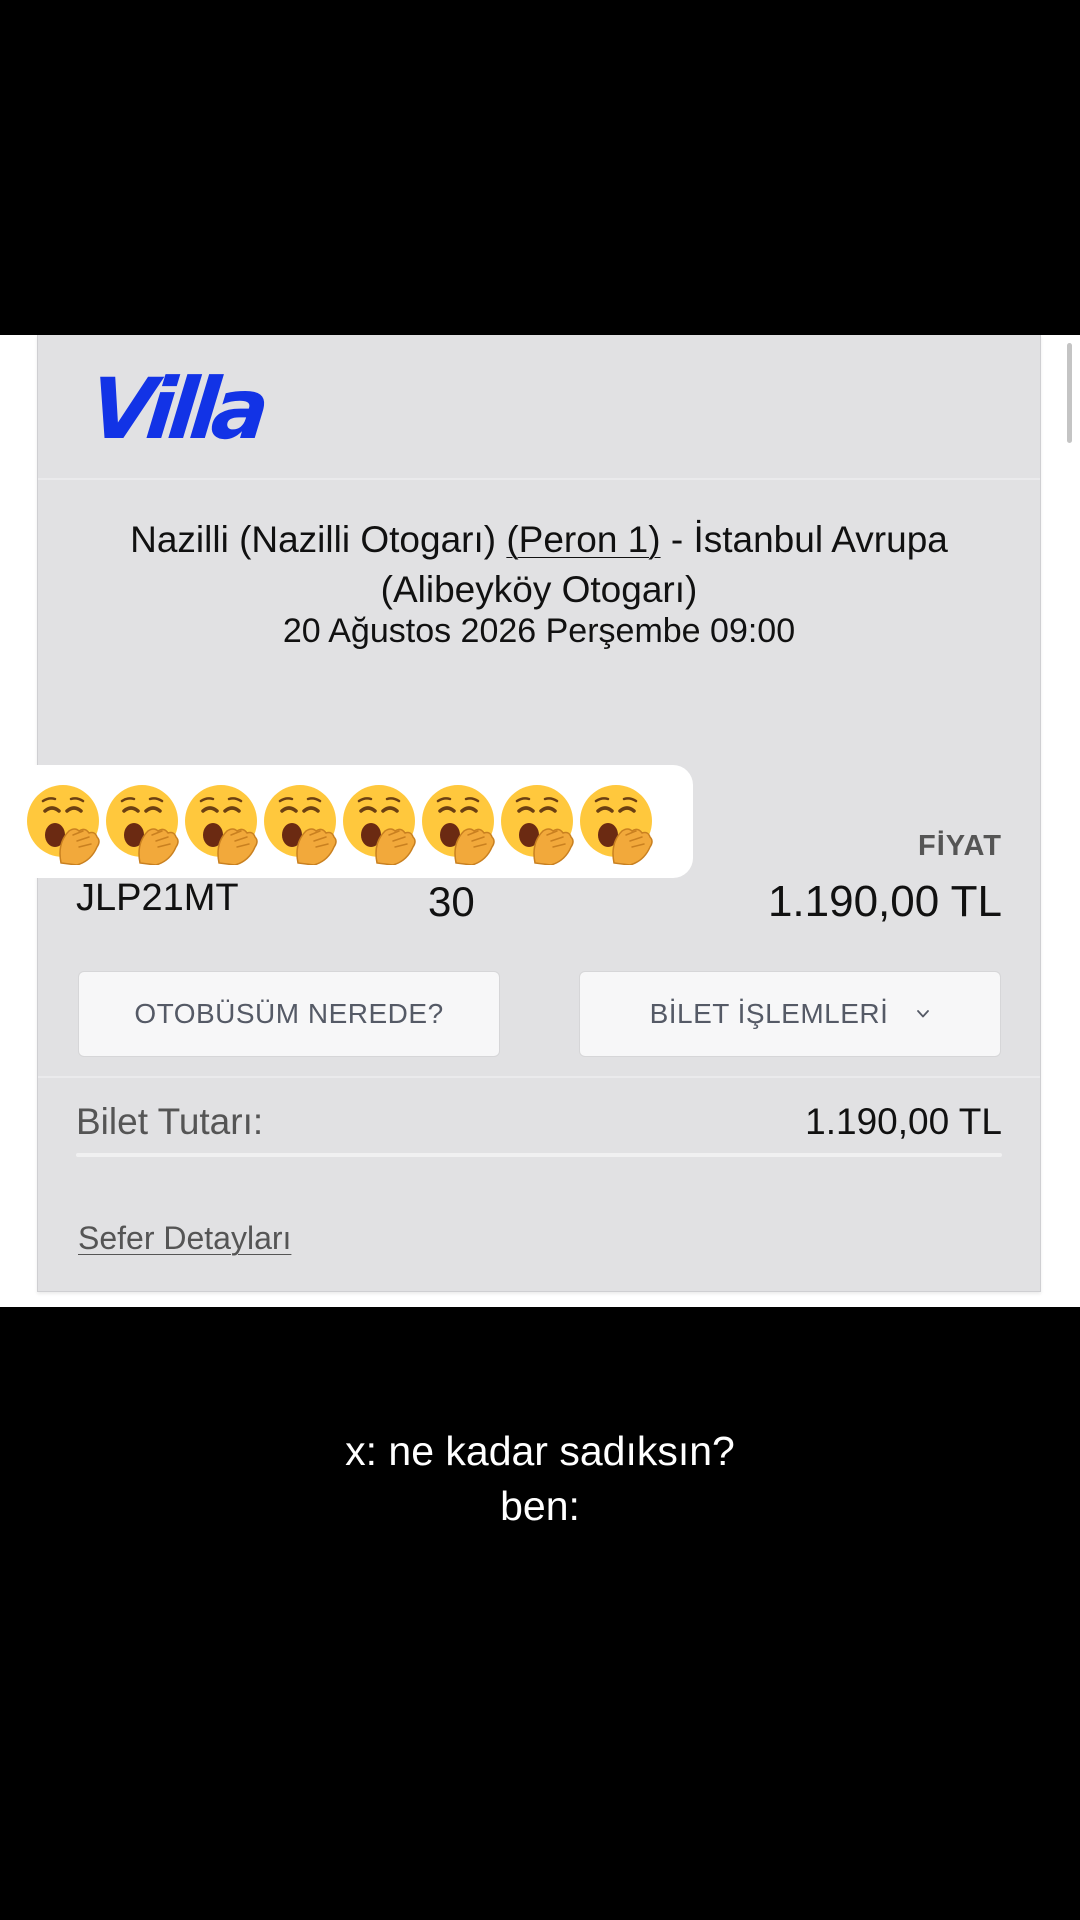 The image size is (1080, 1920). What do you see at coordinates (539, 589) in the screenshot?
I see `route-to-terminal: (Alibeyköy Otogarı)` at bounding box center [539, 589].